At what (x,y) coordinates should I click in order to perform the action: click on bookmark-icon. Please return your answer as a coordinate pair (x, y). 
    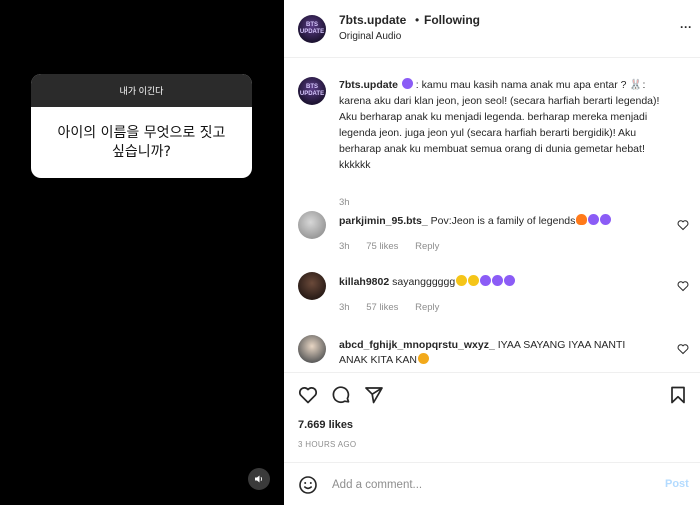
    Looking at the image, I should click on (678, 395).